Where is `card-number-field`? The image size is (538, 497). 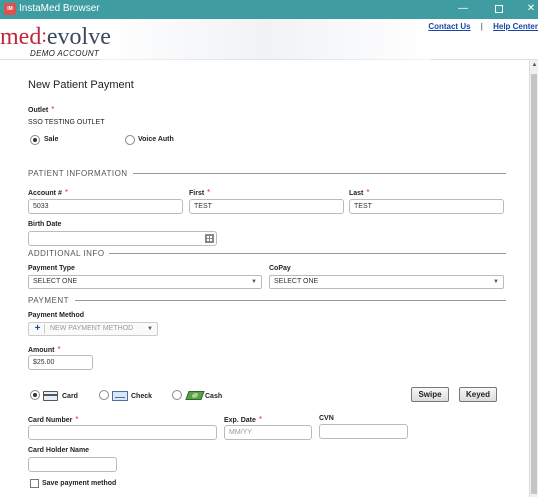
card-number-field is located at coordinates (122, 432).